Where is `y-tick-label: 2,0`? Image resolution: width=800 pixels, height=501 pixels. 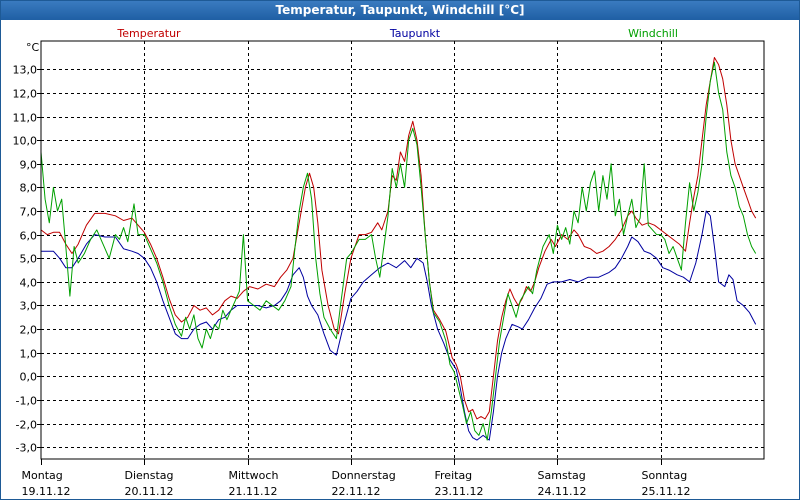 y-tick-label: 2,0 is located at coordinates (29, 330).